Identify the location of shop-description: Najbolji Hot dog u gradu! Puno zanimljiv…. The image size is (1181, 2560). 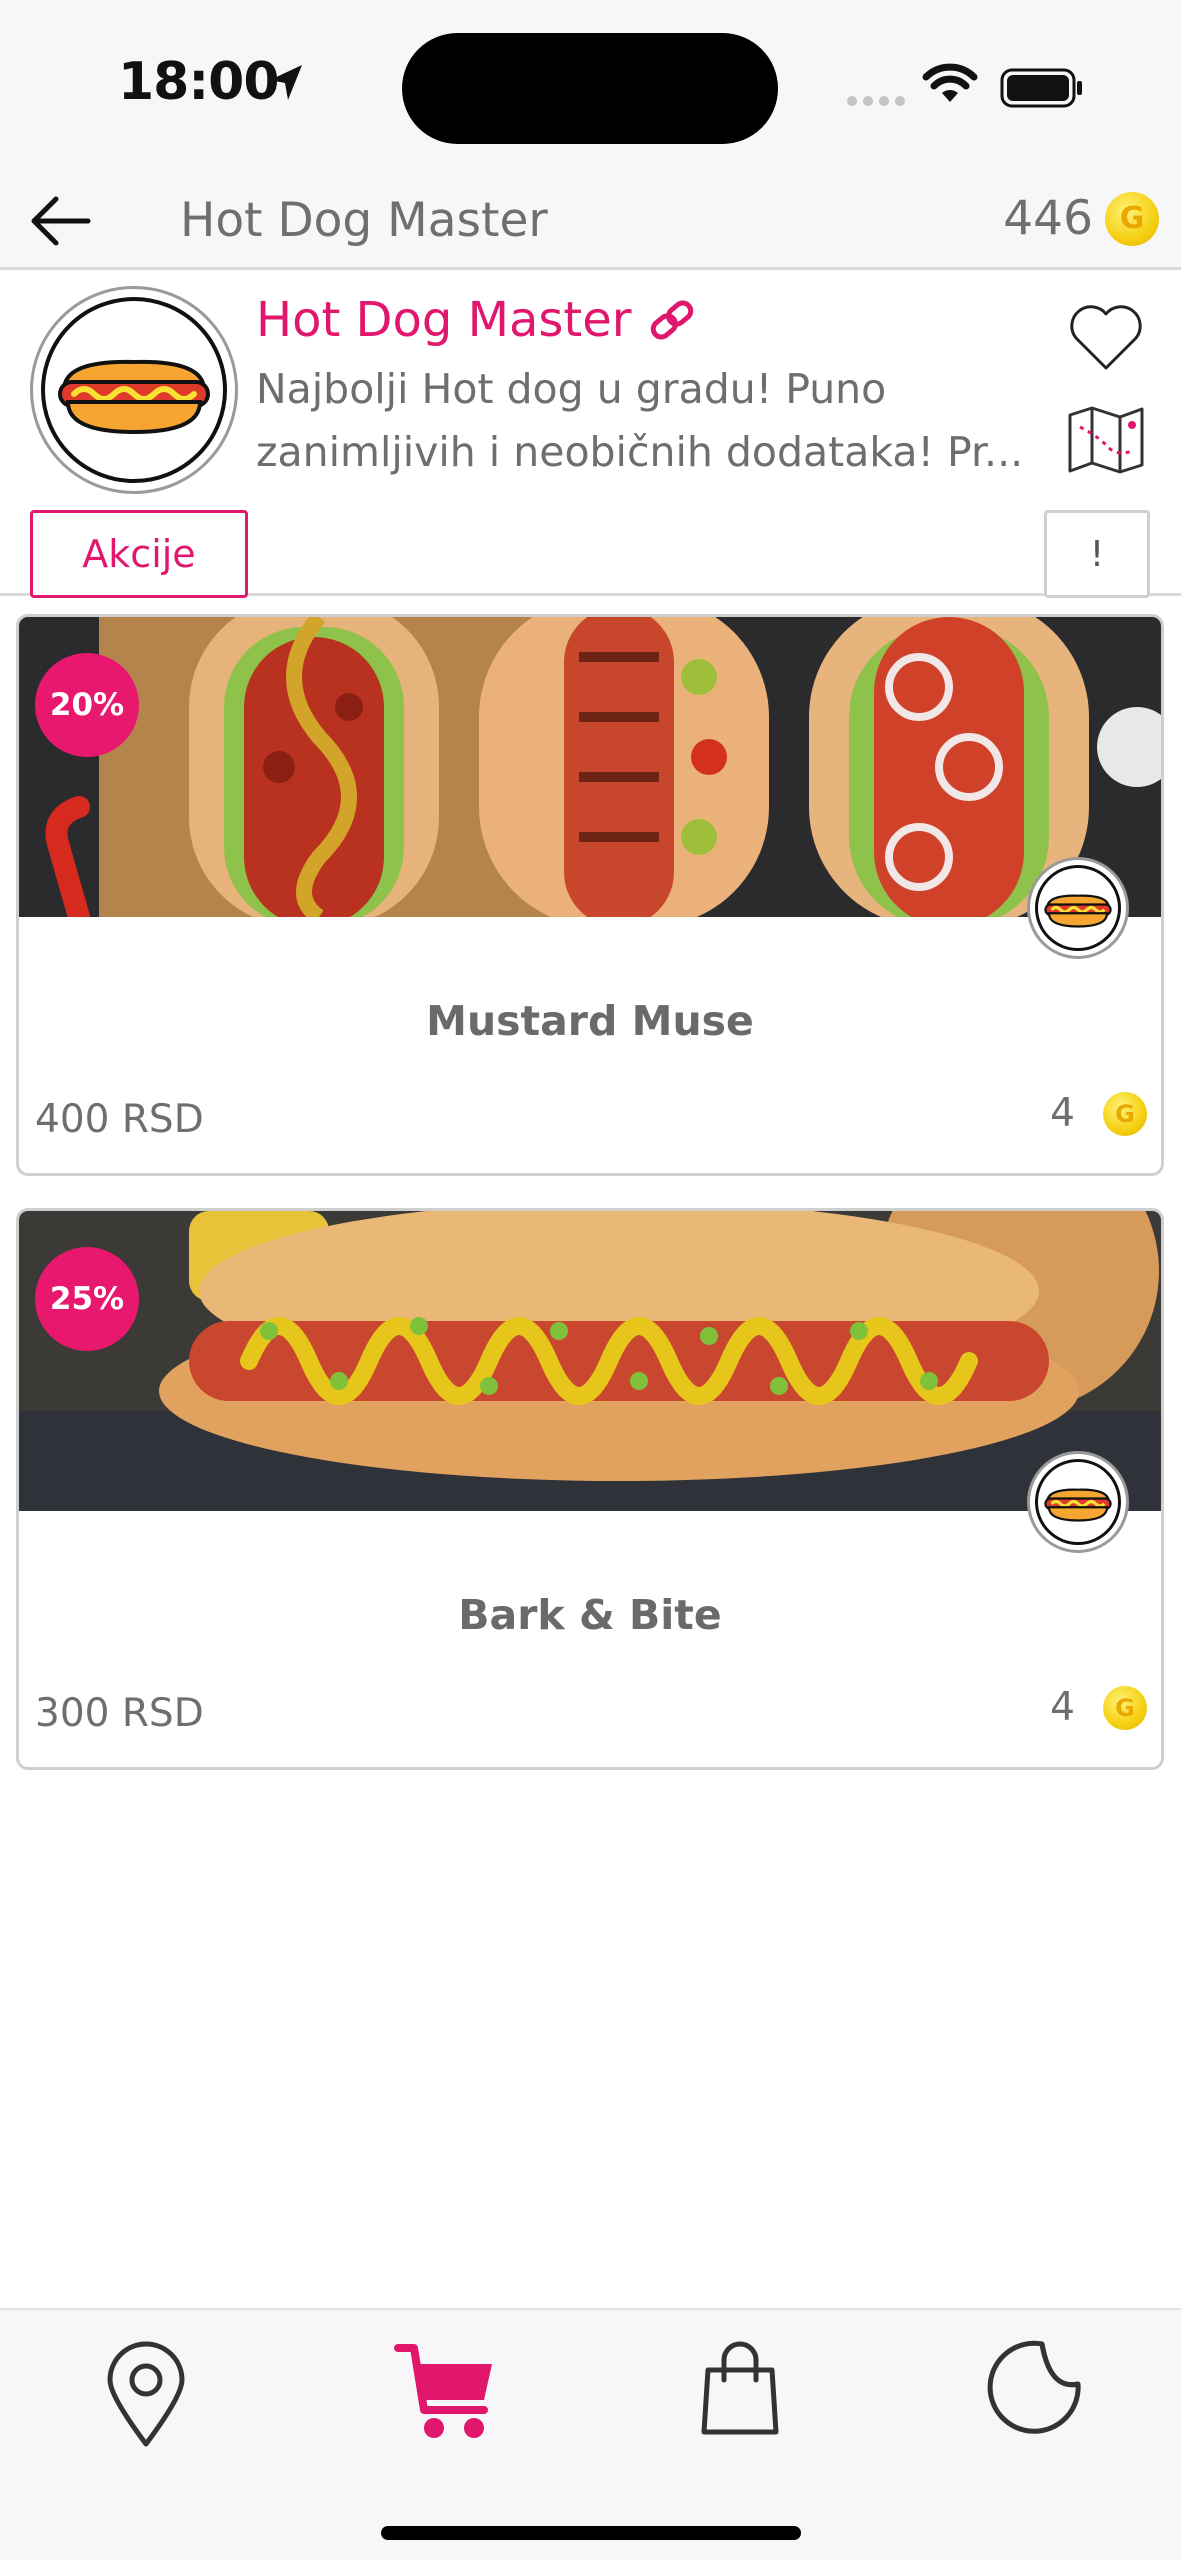
(651, 421).